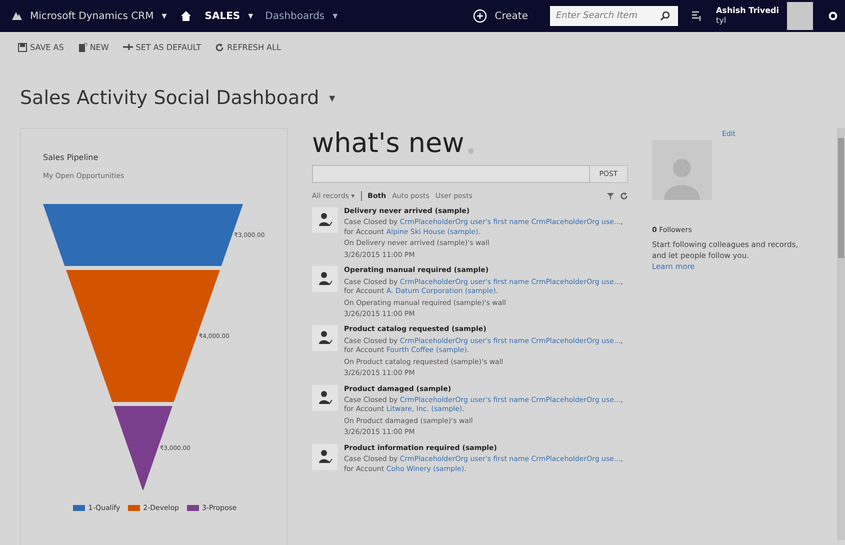  What do you see at coordinates (71, 157) in the screenshot?
I see `chart-title: Sales Pipeline` at bounding box center [71, 157].